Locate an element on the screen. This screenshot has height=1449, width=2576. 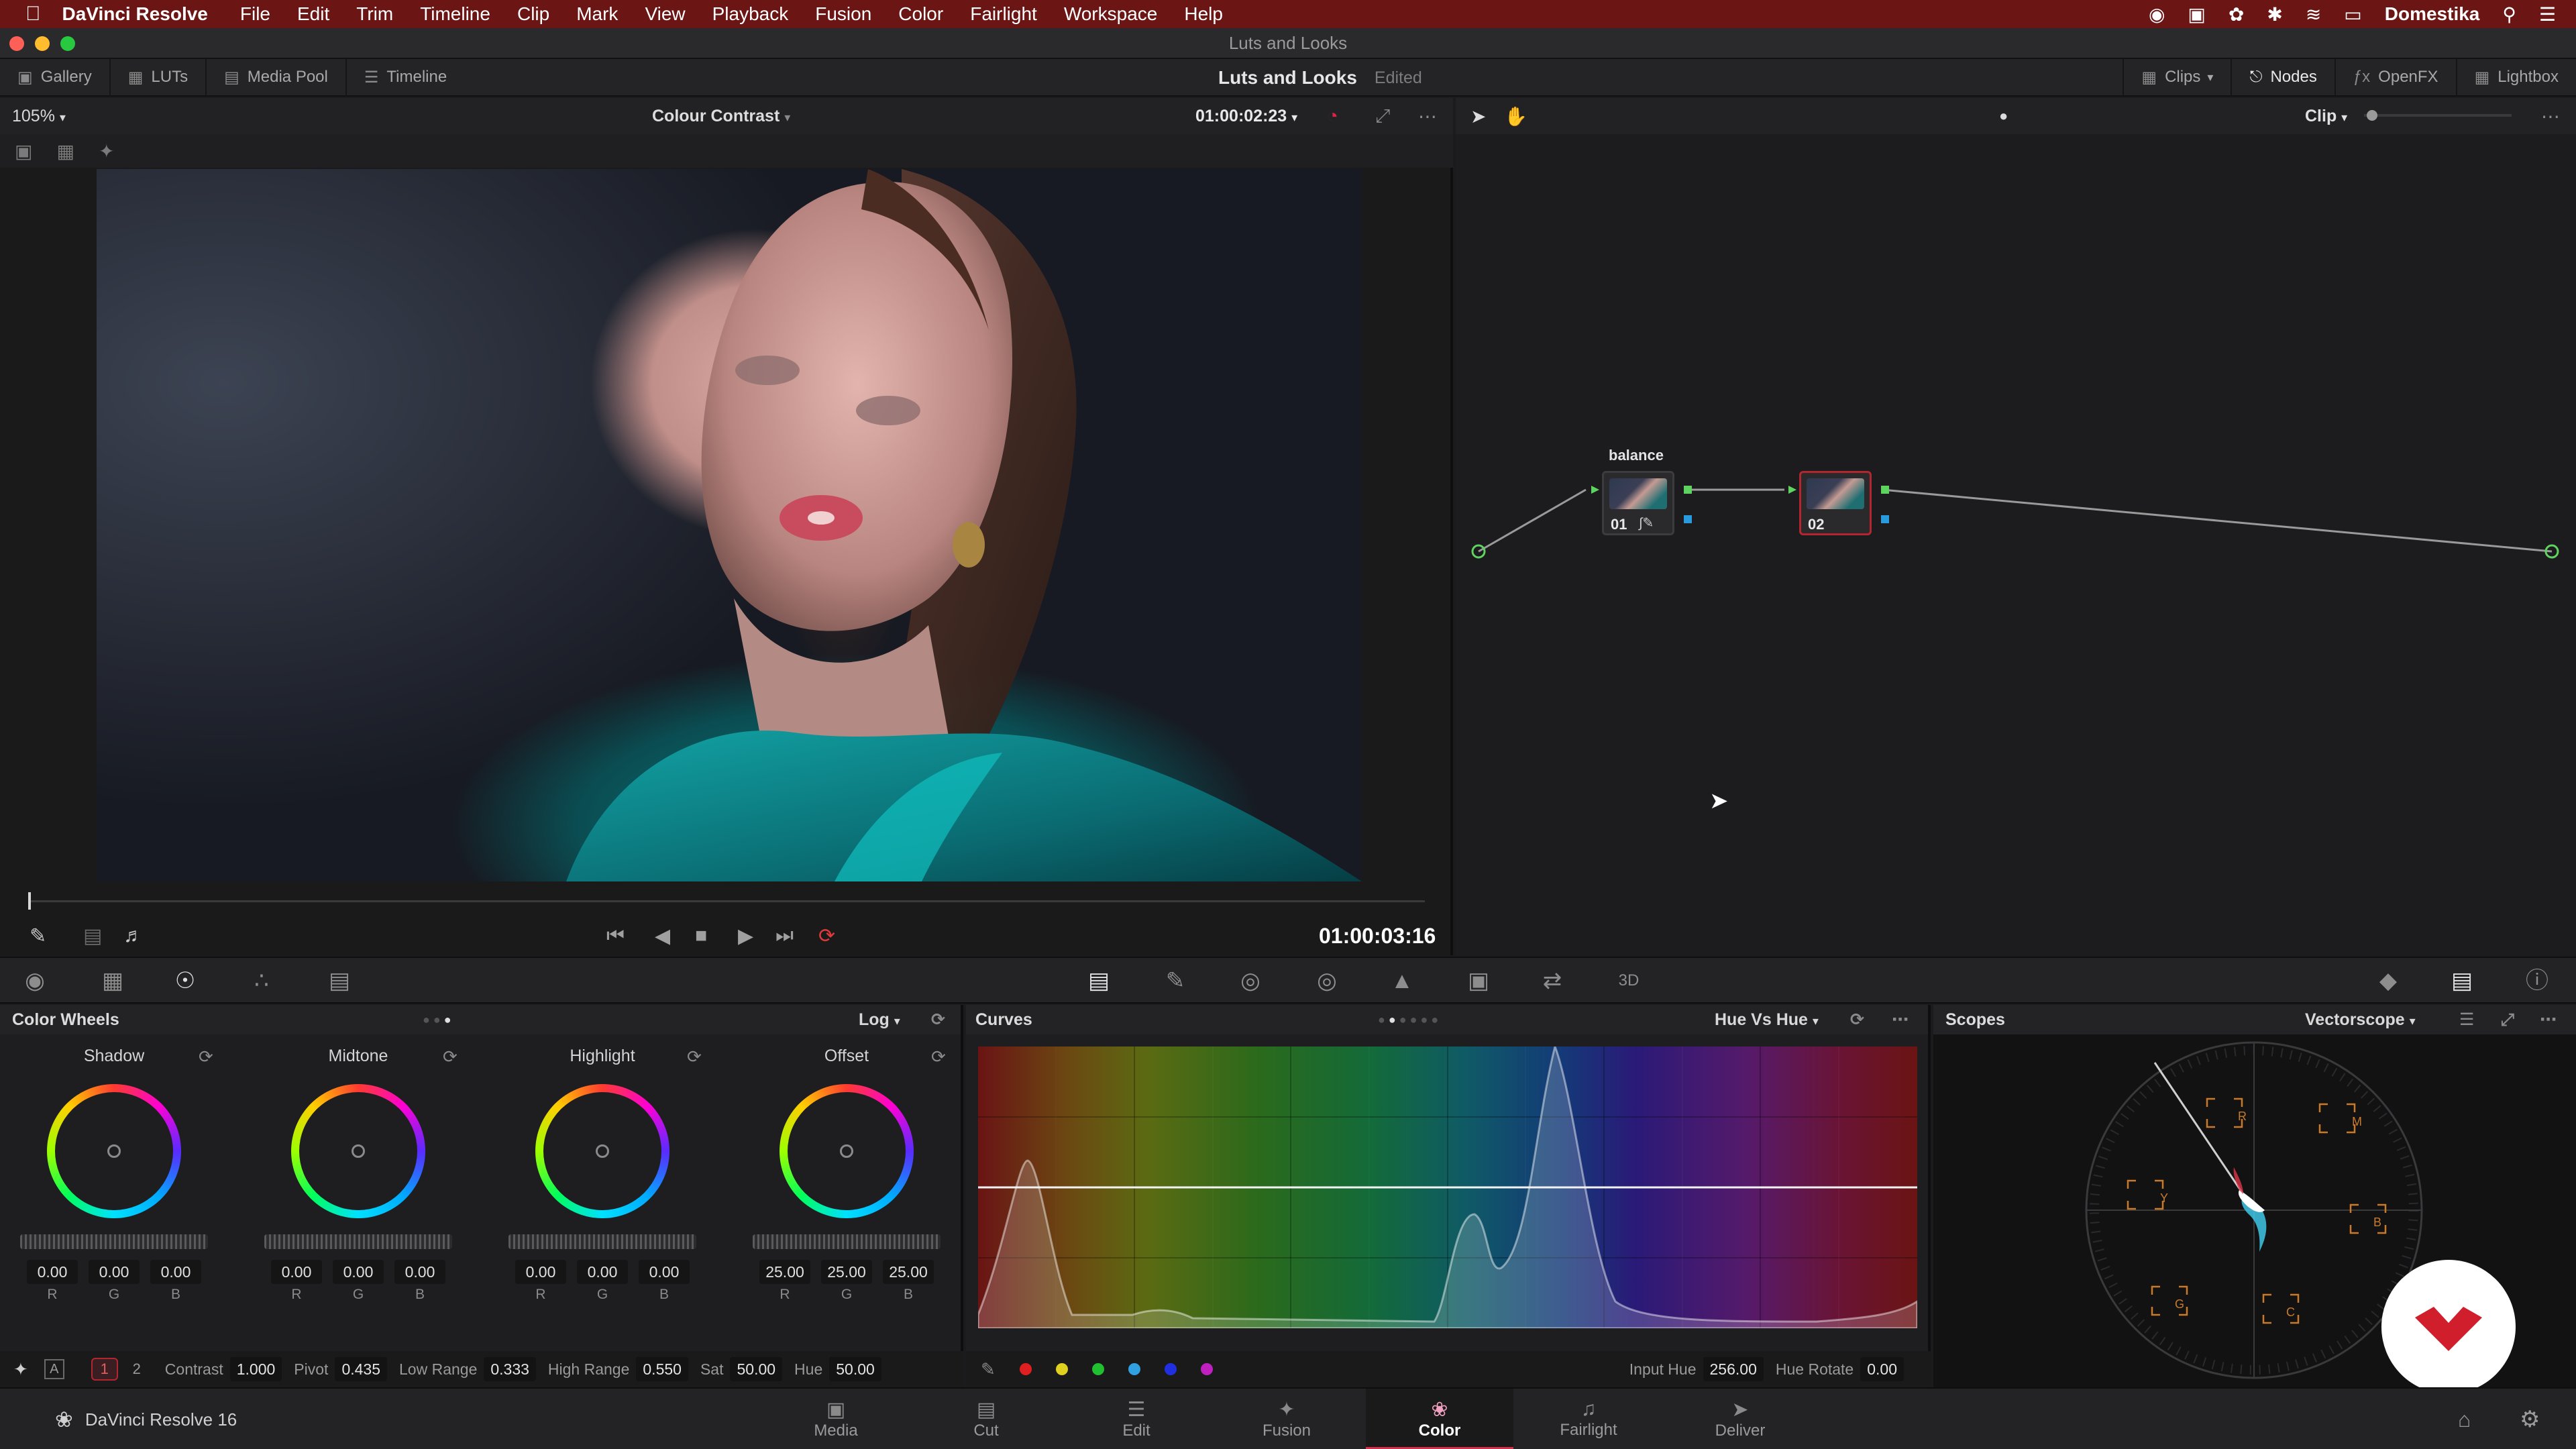
bluetooth-icon: ✱ is located at coordinates (2274, 14).